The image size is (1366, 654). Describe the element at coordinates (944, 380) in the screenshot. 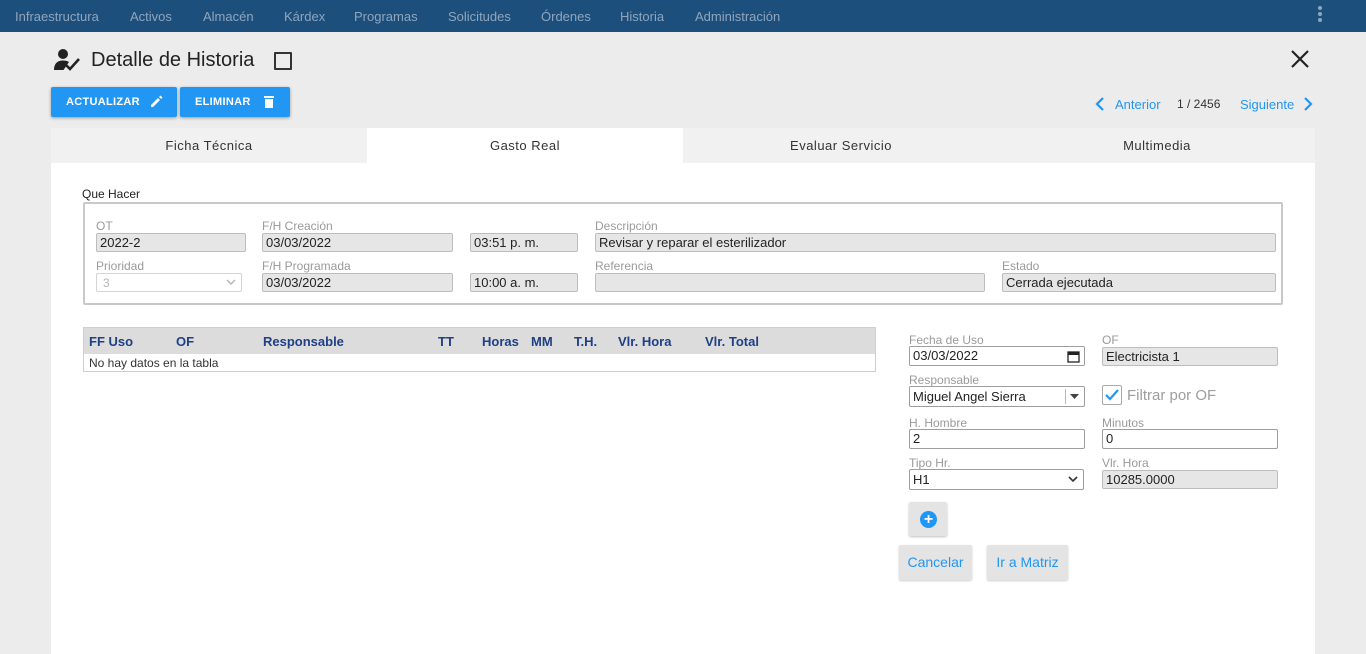

I see `responsable-label: Responsable` at that location.